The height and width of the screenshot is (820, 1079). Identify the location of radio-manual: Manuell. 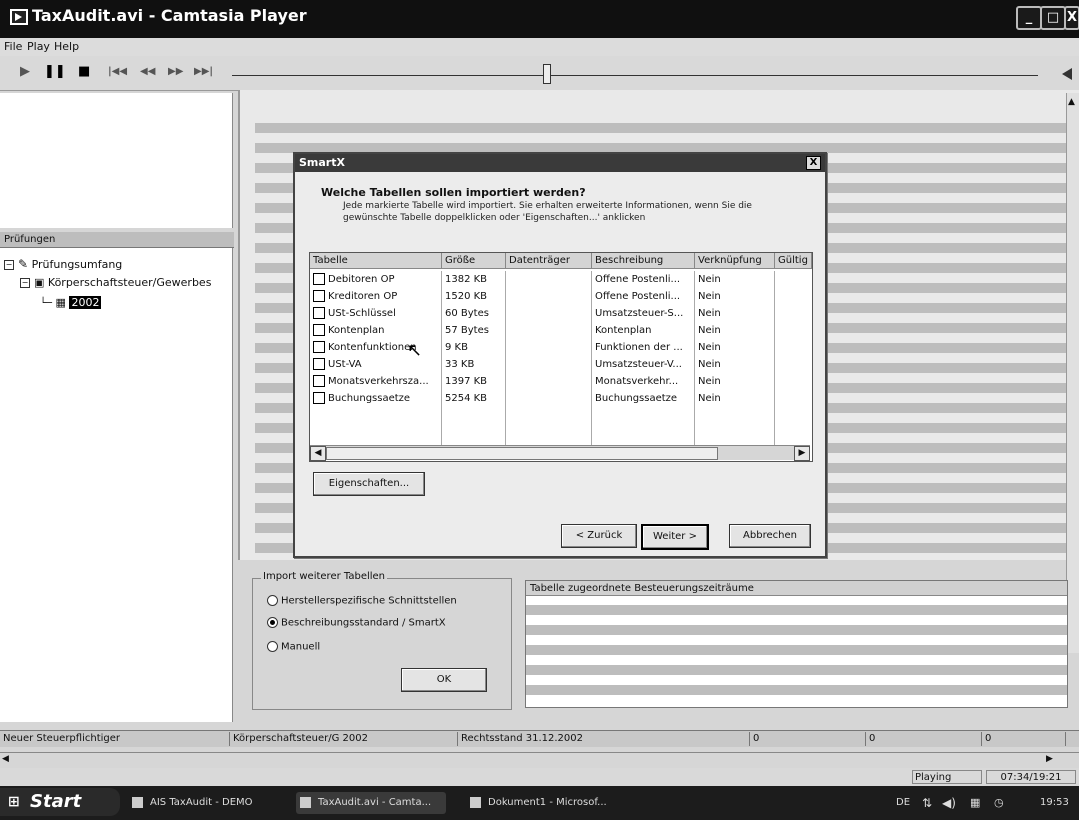
(293, 647).